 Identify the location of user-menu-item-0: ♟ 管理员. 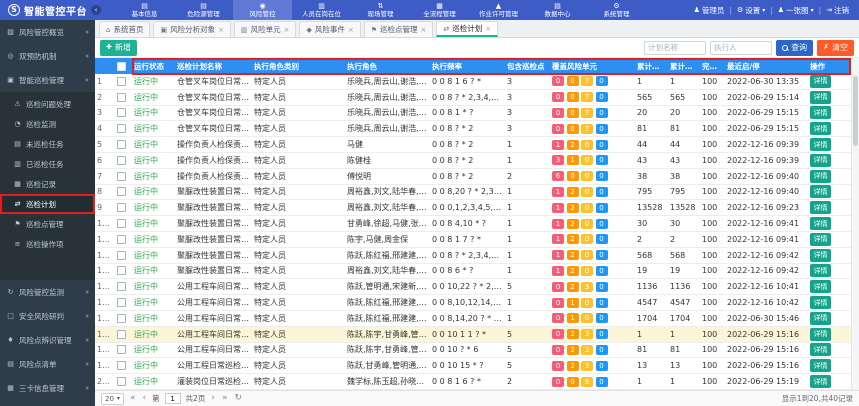
(709, 10).